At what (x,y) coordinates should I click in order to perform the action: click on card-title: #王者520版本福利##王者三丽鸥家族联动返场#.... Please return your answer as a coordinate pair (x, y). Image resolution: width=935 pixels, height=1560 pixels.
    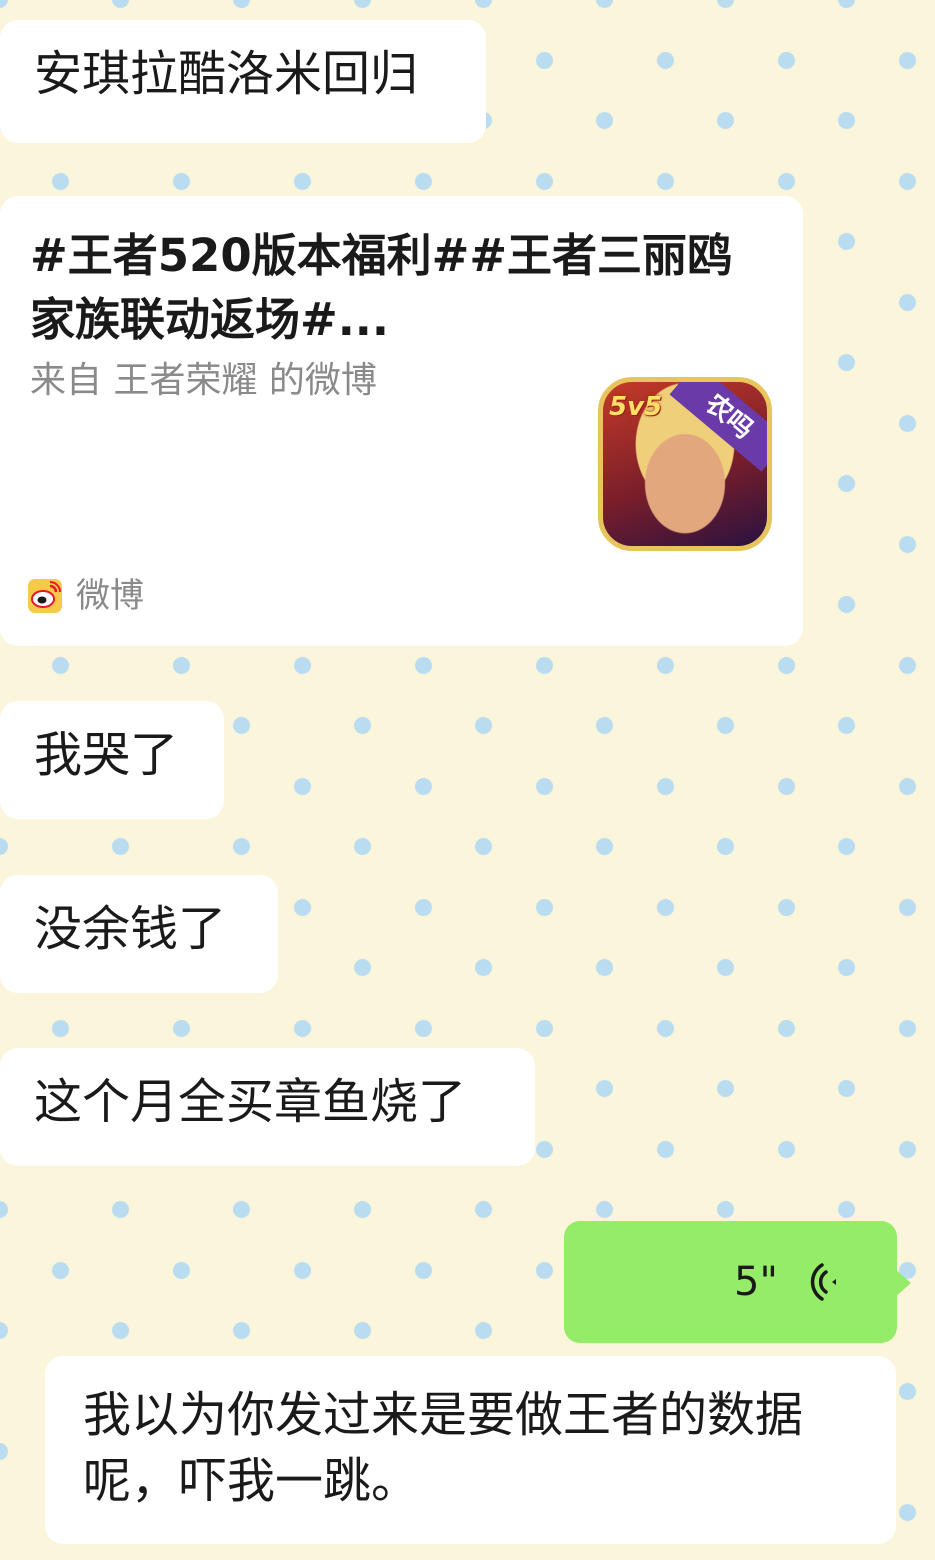
    Looking at the image, I should click on (381, 287).